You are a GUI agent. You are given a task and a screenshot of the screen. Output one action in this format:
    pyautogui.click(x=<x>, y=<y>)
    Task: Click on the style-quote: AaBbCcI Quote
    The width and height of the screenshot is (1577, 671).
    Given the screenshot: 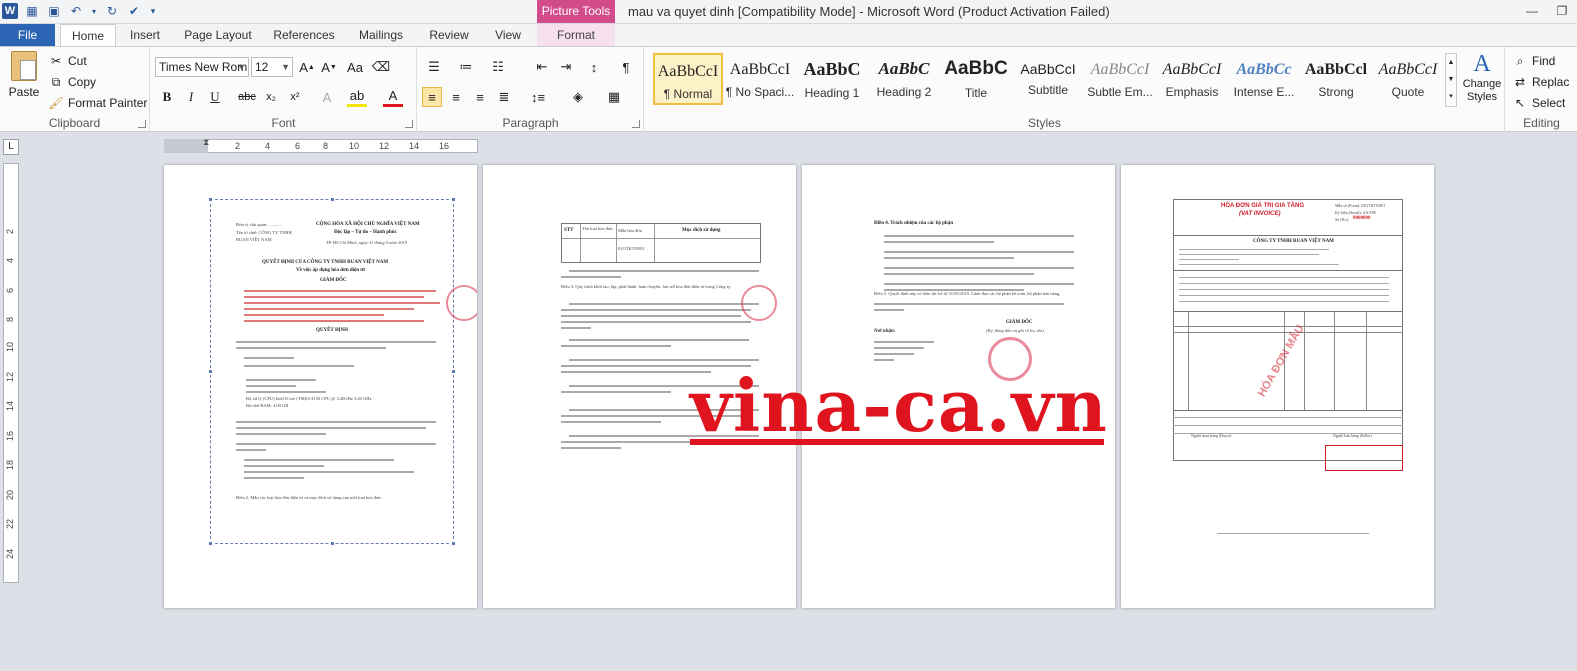 What is the action you would take?
    pyautogui.click(x=1408, y=79)
    